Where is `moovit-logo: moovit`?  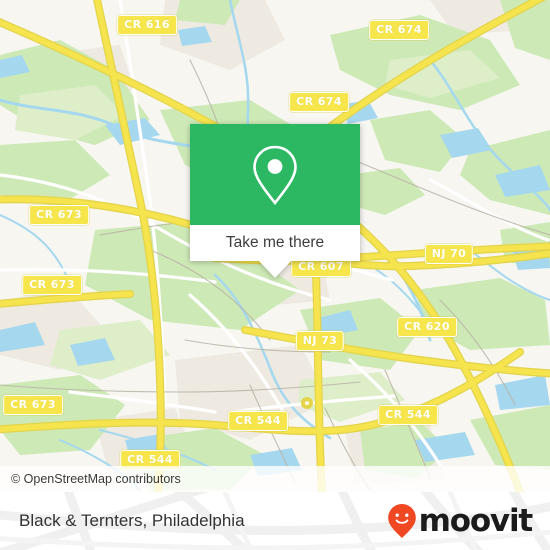
moovit-logo: moovit is located at coordinates (460, 520).